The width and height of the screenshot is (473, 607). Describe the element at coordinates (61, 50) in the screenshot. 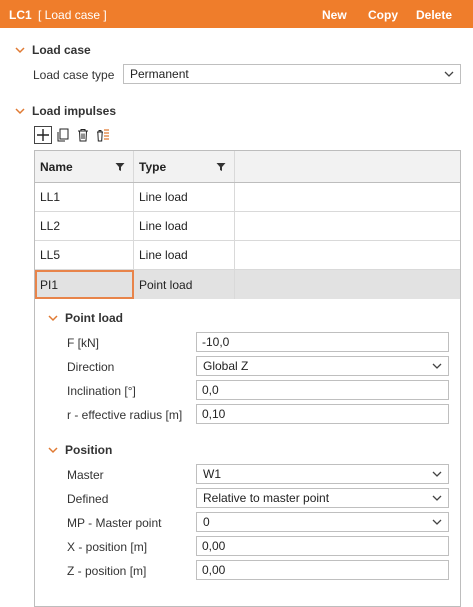

I see `load-case-section-title: Load case` at that location.